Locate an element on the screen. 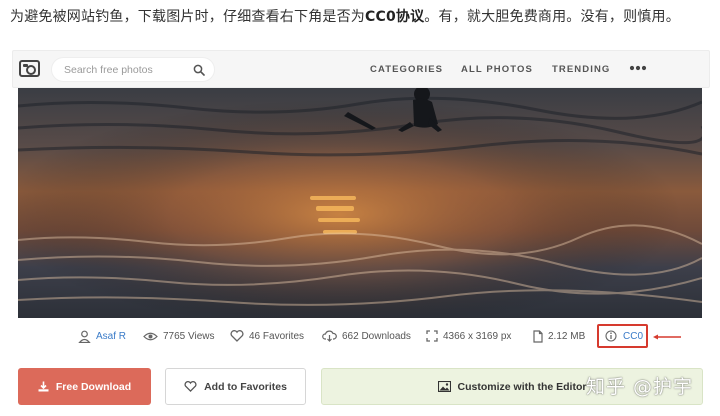 The width and height of the screenshot is (720, 416). free-download-button: Free Download is located at coordinates (84, 386).